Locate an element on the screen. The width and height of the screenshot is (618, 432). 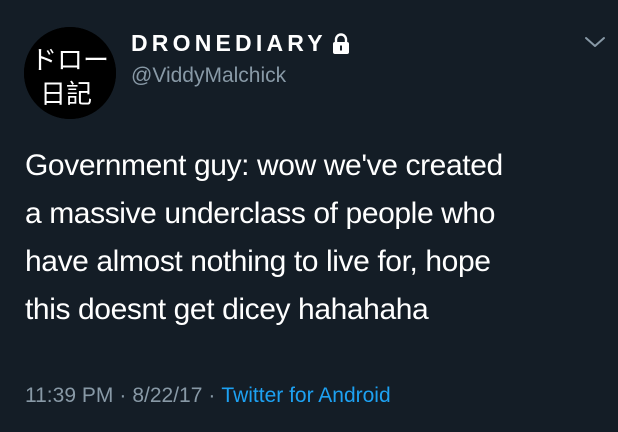
tweet-text-line: have almost nothing to live for, hope is located at coordinates (258, 261).